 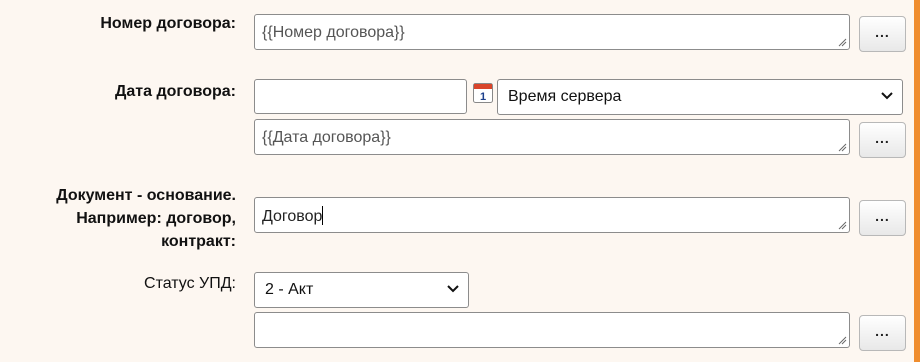 What do you see at coordinates (292, 216) in the screenshot?
I see `basis-document-value: Договор` at bounding box center [292, 216].